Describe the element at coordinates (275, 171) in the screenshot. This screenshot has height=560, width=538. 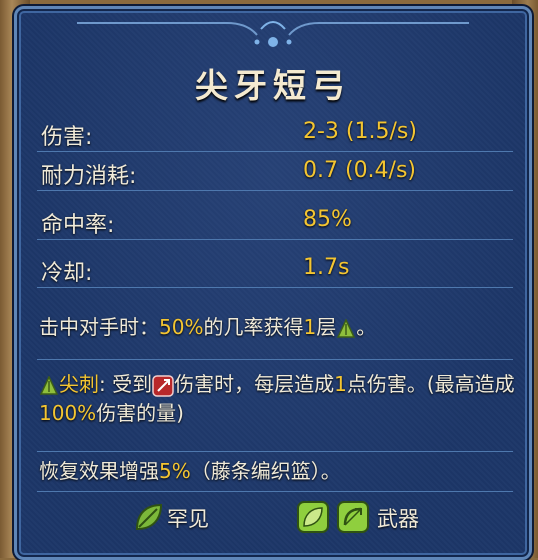
I see `stat-row-stamina: 耐力消耗: 0.7 (0.4/s)` at that location.